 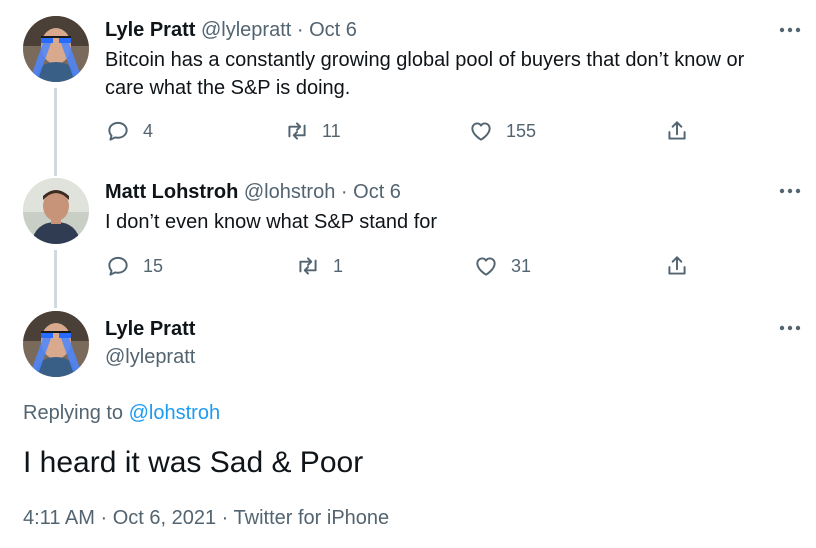 I want to click on main-tweet-text: I heard it was Sad & Poor, so click(x=193, y=462).